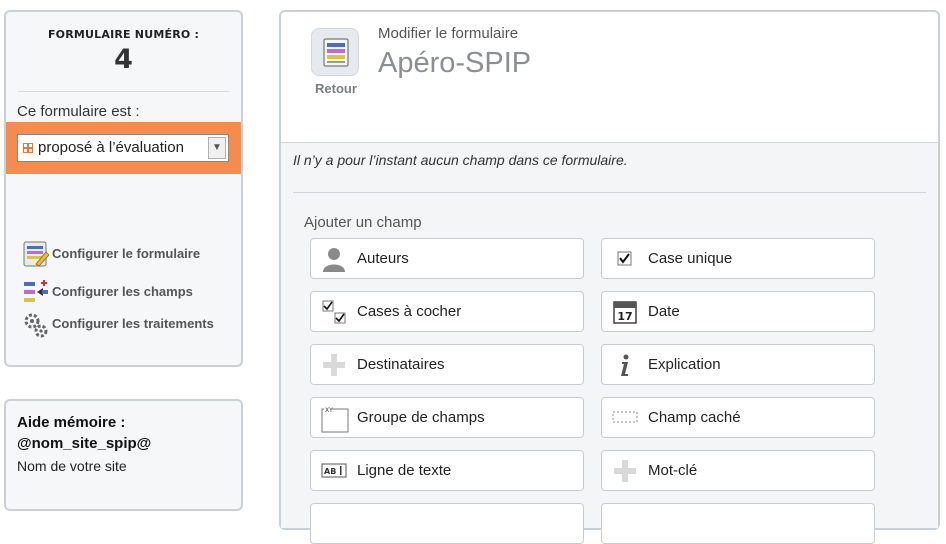 This screenshot has height=544, width=946. What do you see at coordinates (334, 259) in the screenshot?
I see `user-icon` at bounding box center [334, 259].